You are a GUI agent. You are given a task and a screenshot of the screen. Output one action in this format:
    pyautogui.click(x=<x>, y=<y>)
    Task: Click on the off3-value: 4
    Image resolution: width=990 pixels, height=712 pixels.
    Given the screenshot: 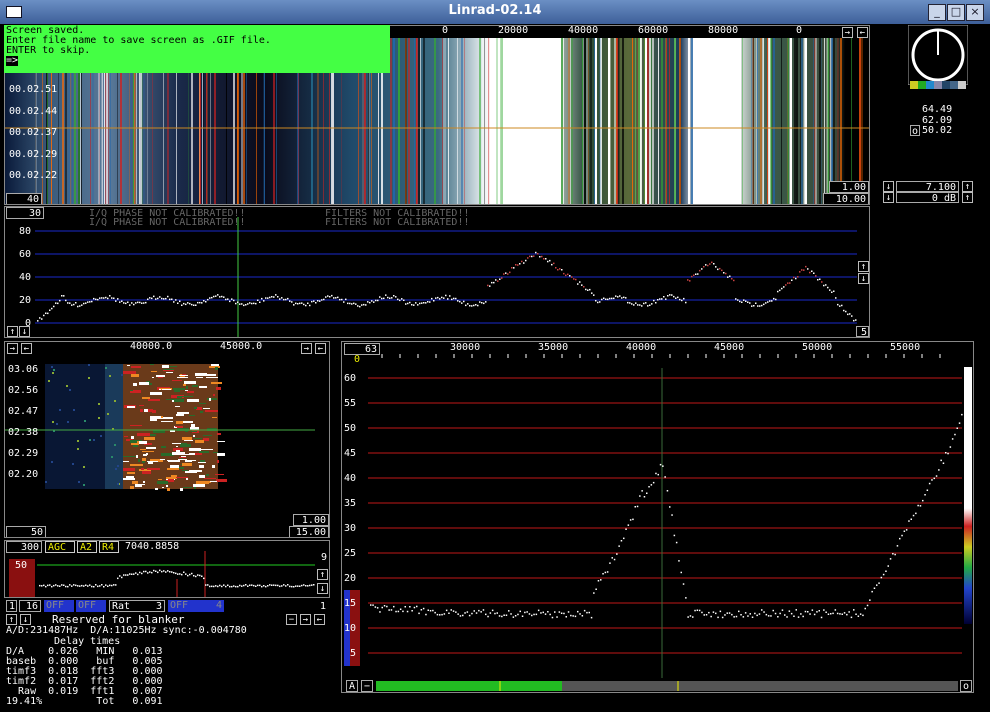 What is the action you would take?
    pyautogui.click(x=218, y=605)
    